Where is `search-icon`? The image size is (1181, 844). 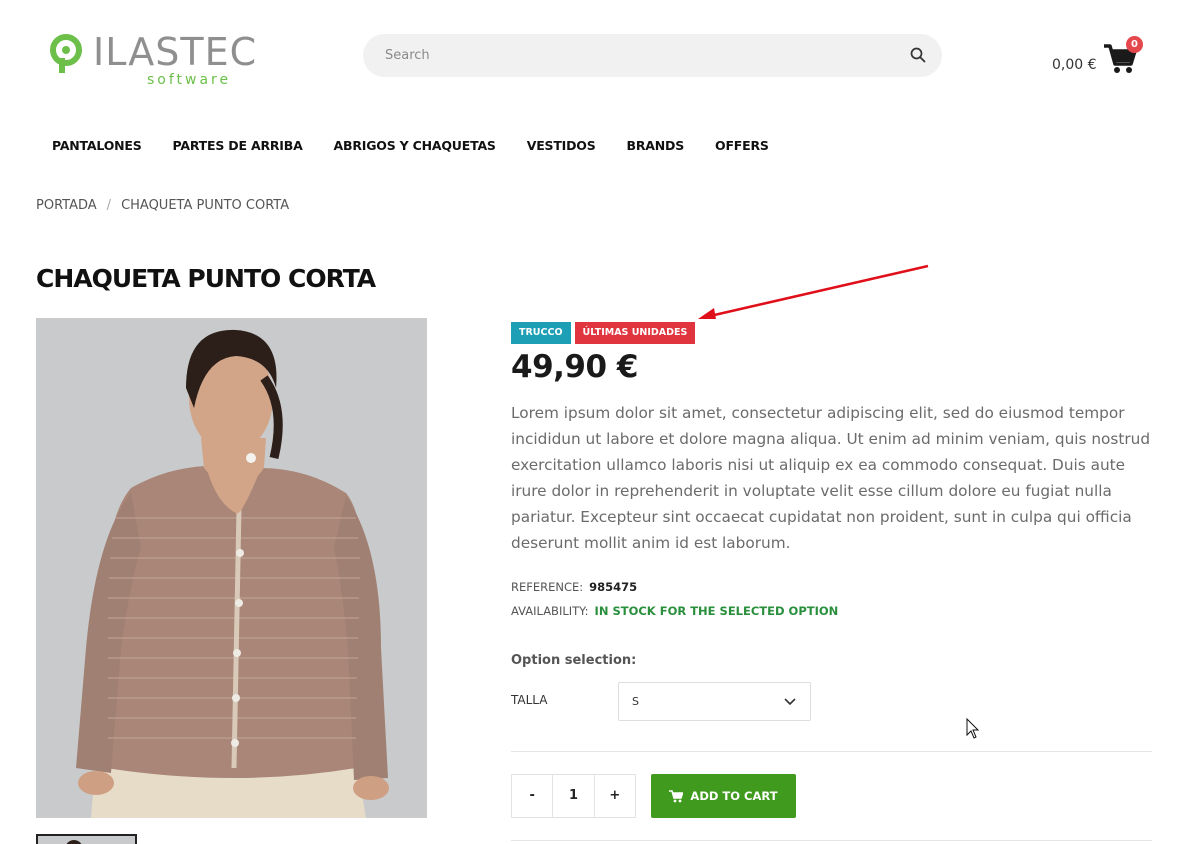 search-icon is located at coordinates (918, 55).